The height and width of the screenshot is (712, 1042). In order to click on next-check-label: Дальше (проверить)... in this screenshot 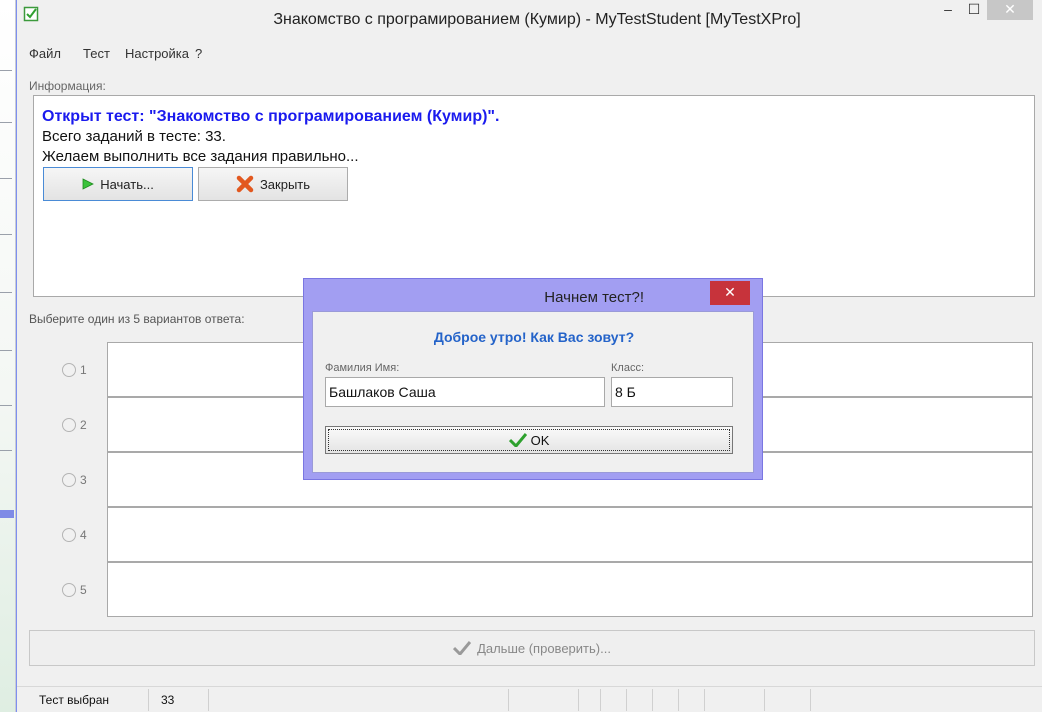, I will do `click(544, 648)`.